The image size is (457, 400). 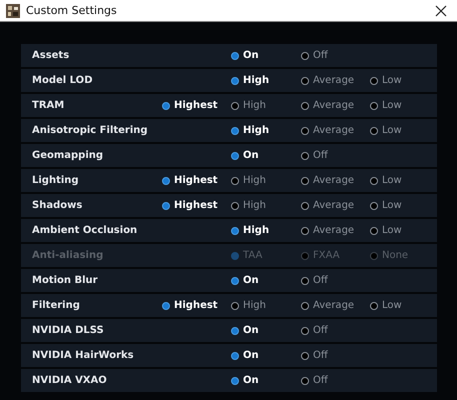 I want to click on setting-label: Ambient Occlusion, so click(x=84, y=230).